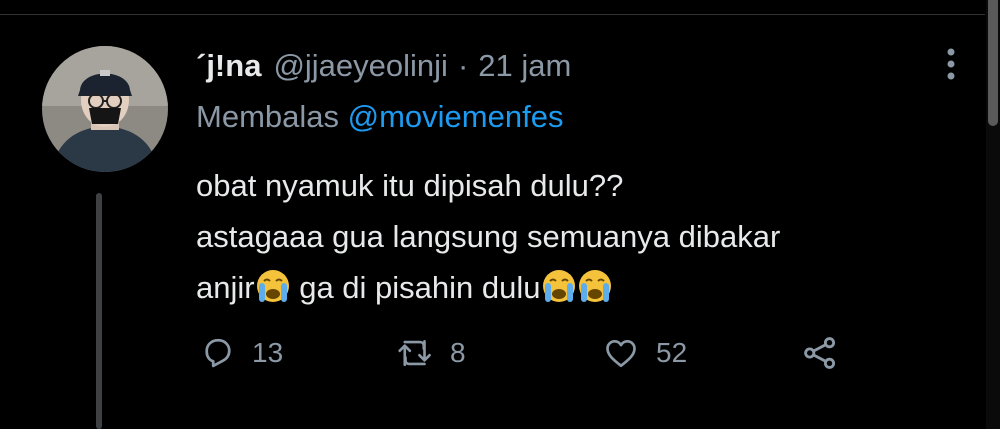  I want to click on share-icon, so click(820, 353).